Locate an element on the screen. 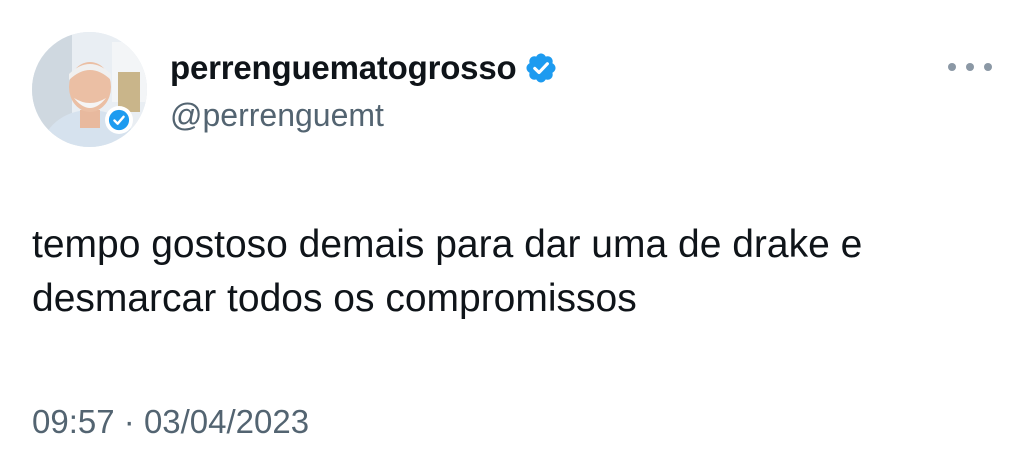 The image size is (1024, 474). avatar-verified-icon is located at coordinates (119, 120).